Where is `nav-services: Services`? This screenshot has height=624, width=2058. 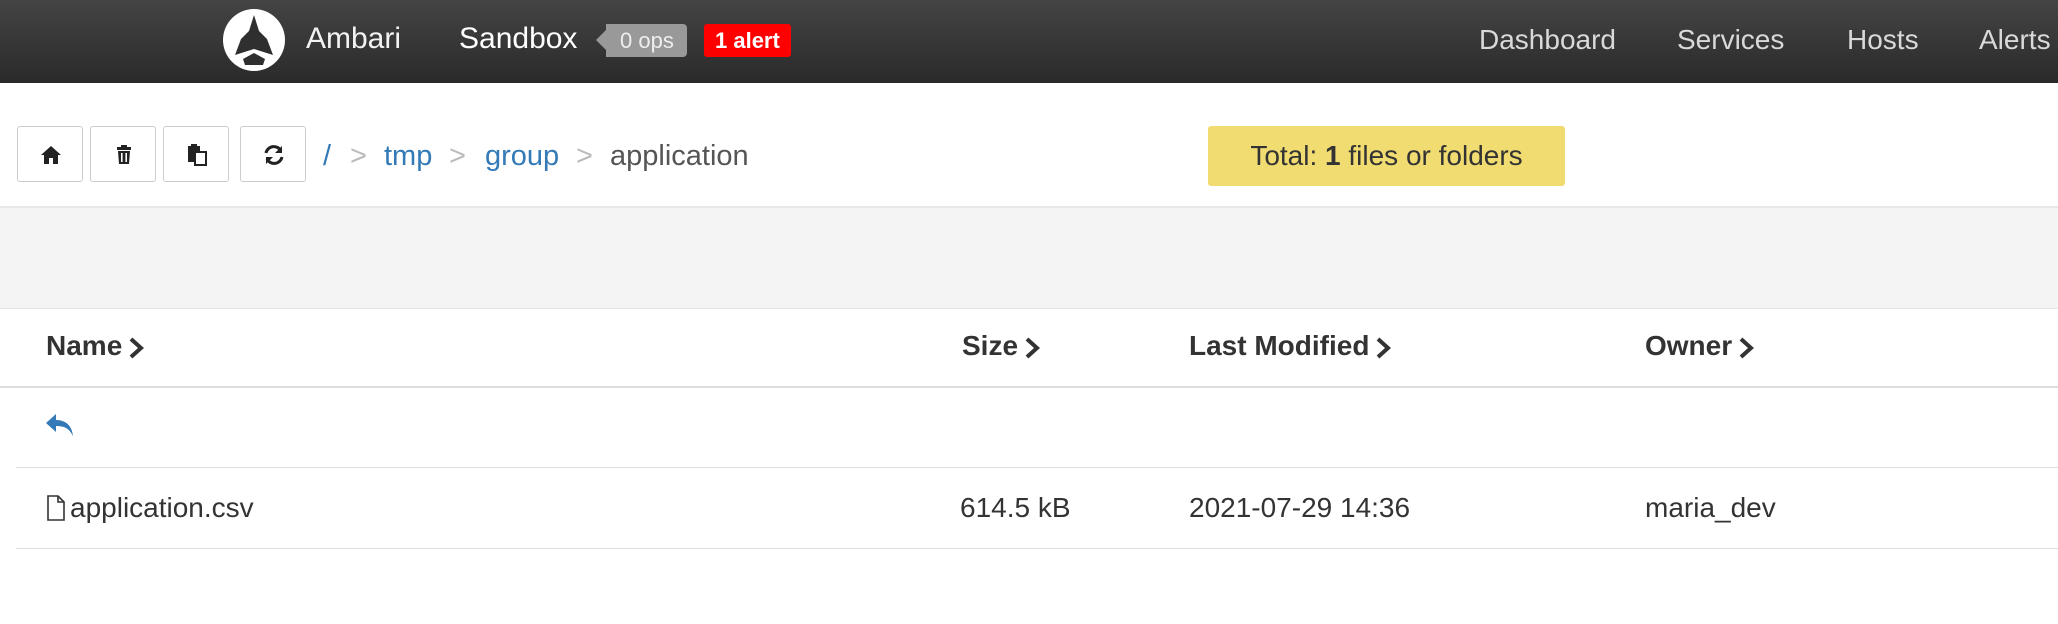
nav-services: Services is located at coordinates (1730, 40).